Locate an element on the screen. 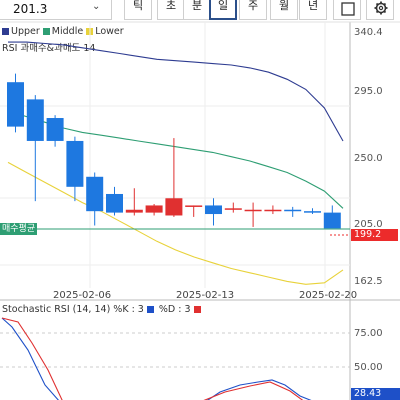 The image size is (400, 400). stochastic-k-line is located at coordinates (30, 358).